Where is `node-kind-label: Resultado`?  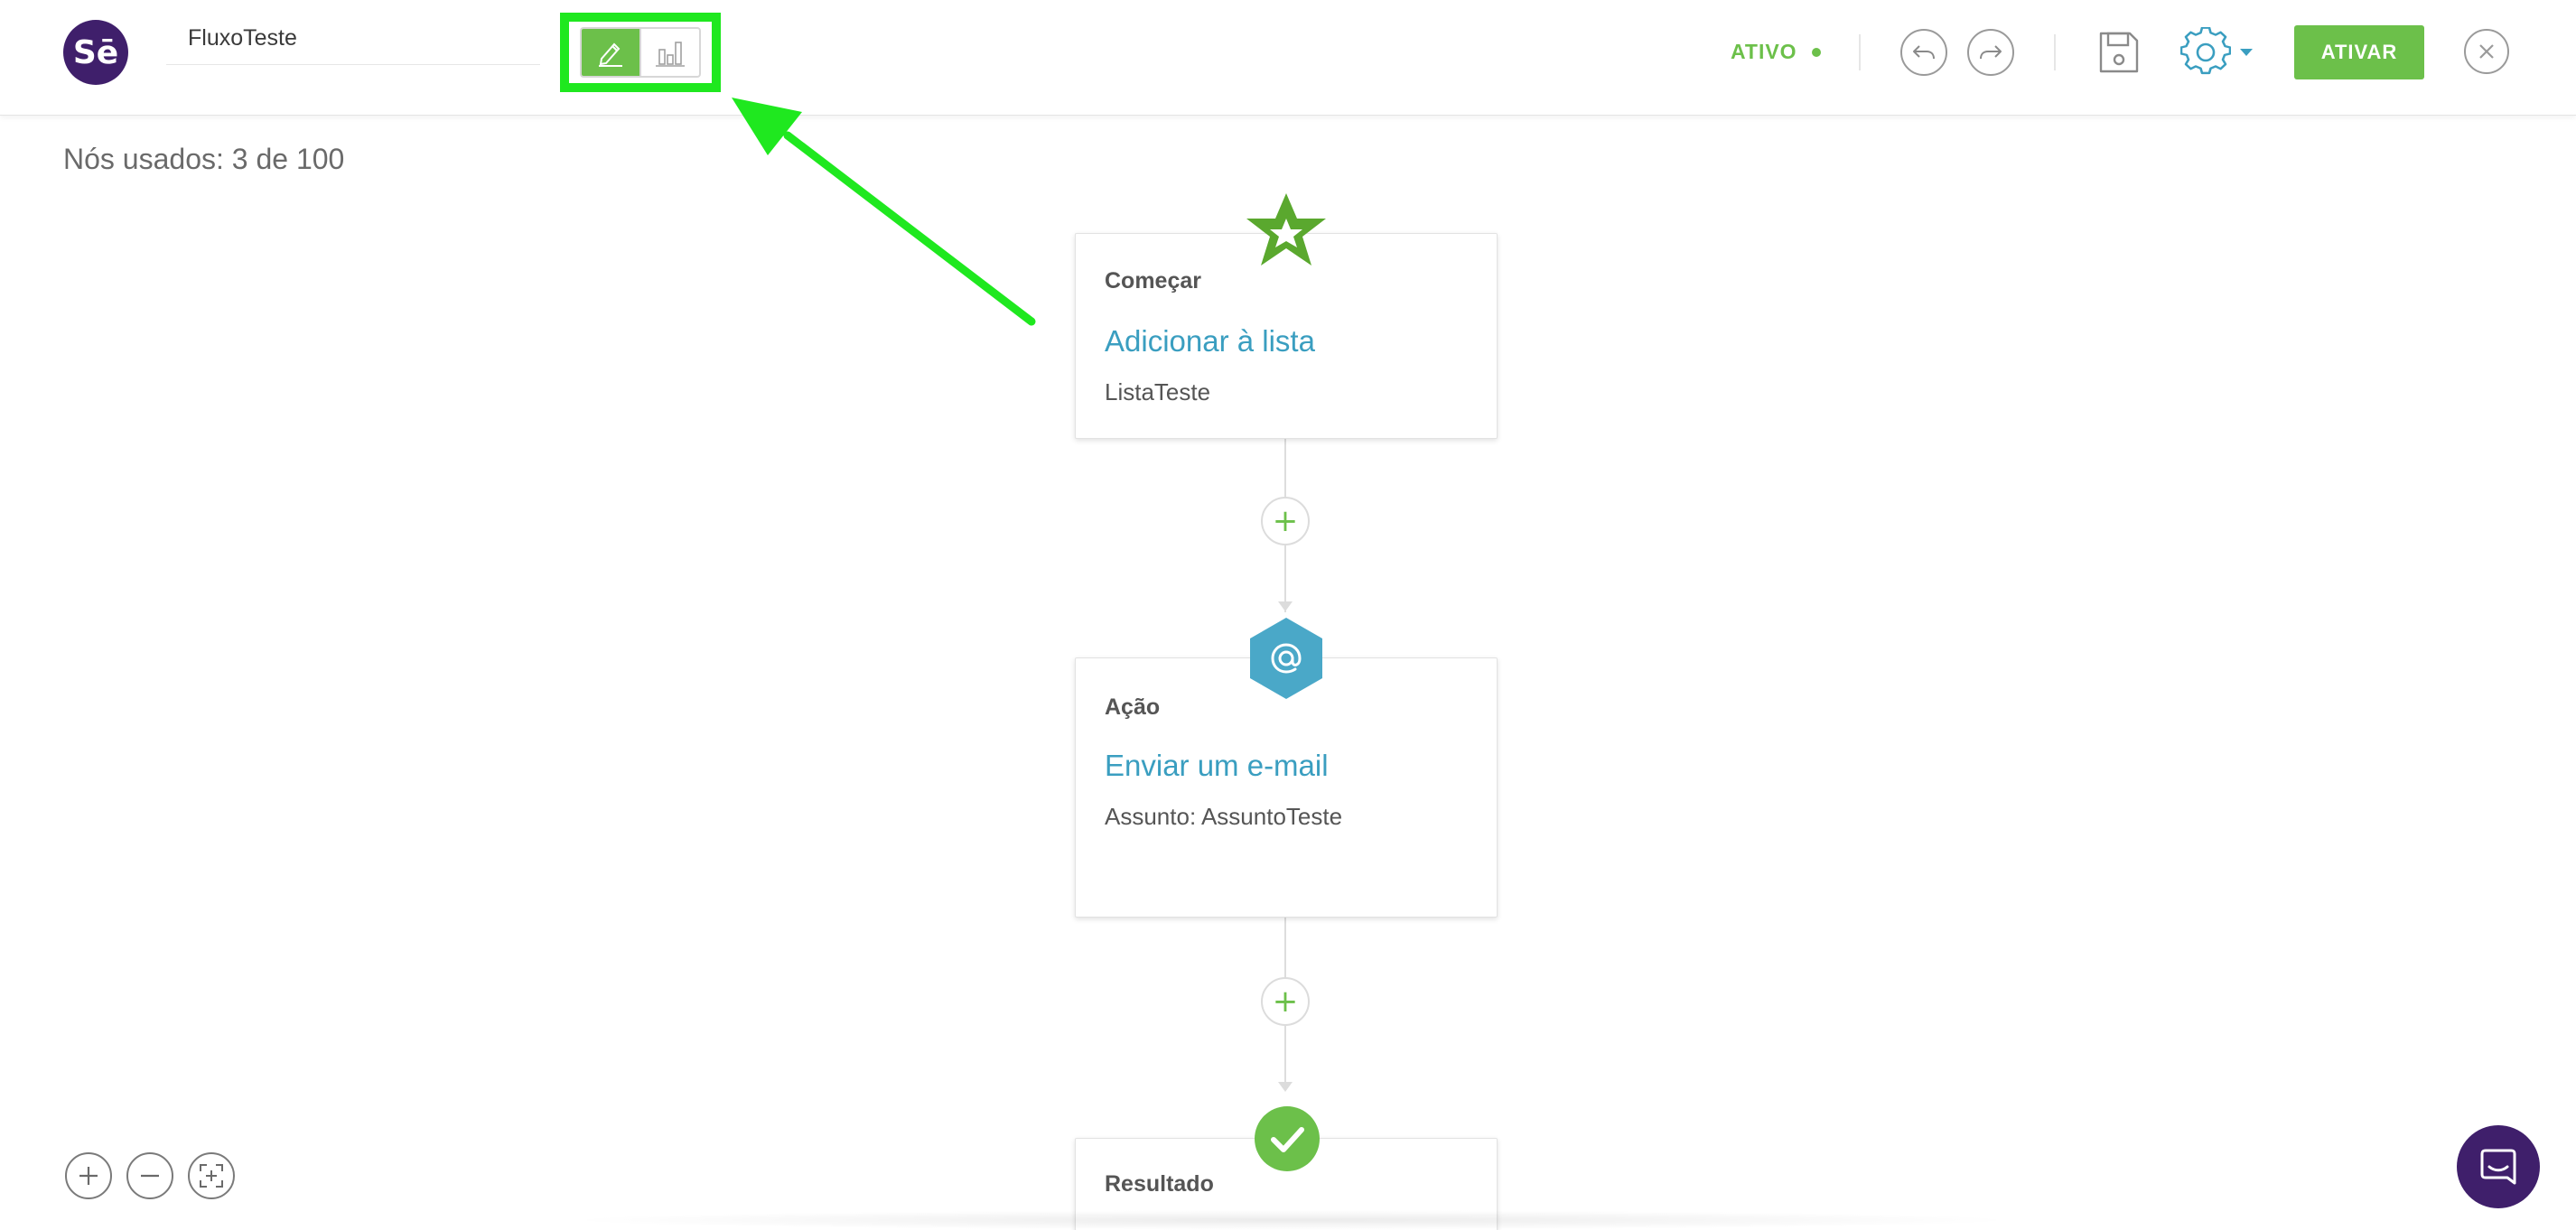
node-kind-label: Resultado is located at coordinates (1159, 1184).